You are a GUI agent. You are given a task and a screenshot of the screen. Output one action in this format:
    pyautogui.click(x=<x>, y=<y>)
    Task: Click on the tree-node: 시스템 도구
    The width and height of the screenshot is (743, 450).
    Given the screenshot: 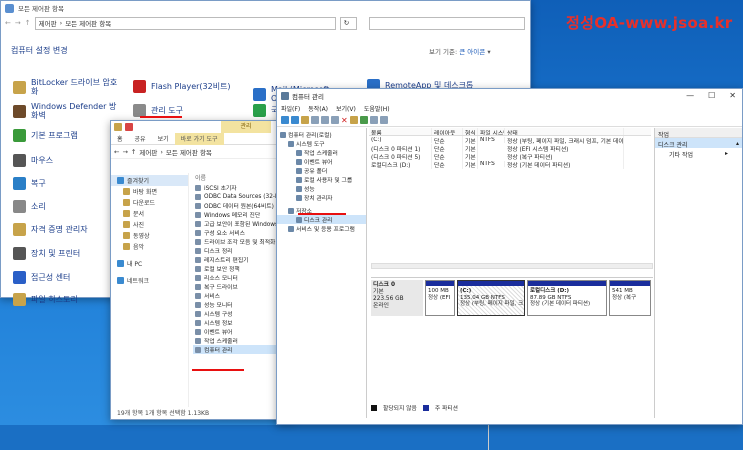 What is the action you would take?
    pyautogui.click(x=321, y=143)
    